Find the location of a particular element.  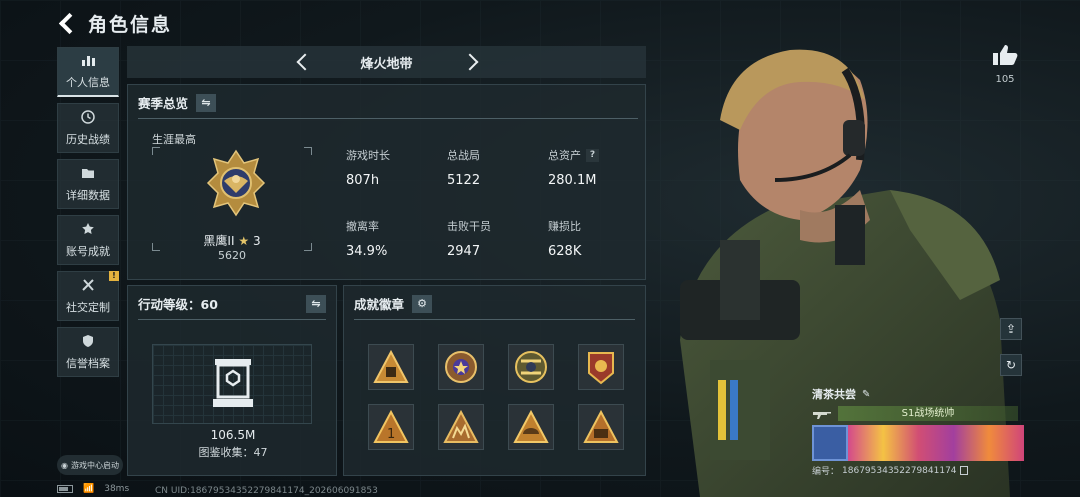

collection-display is located at coordinates (232, 384).